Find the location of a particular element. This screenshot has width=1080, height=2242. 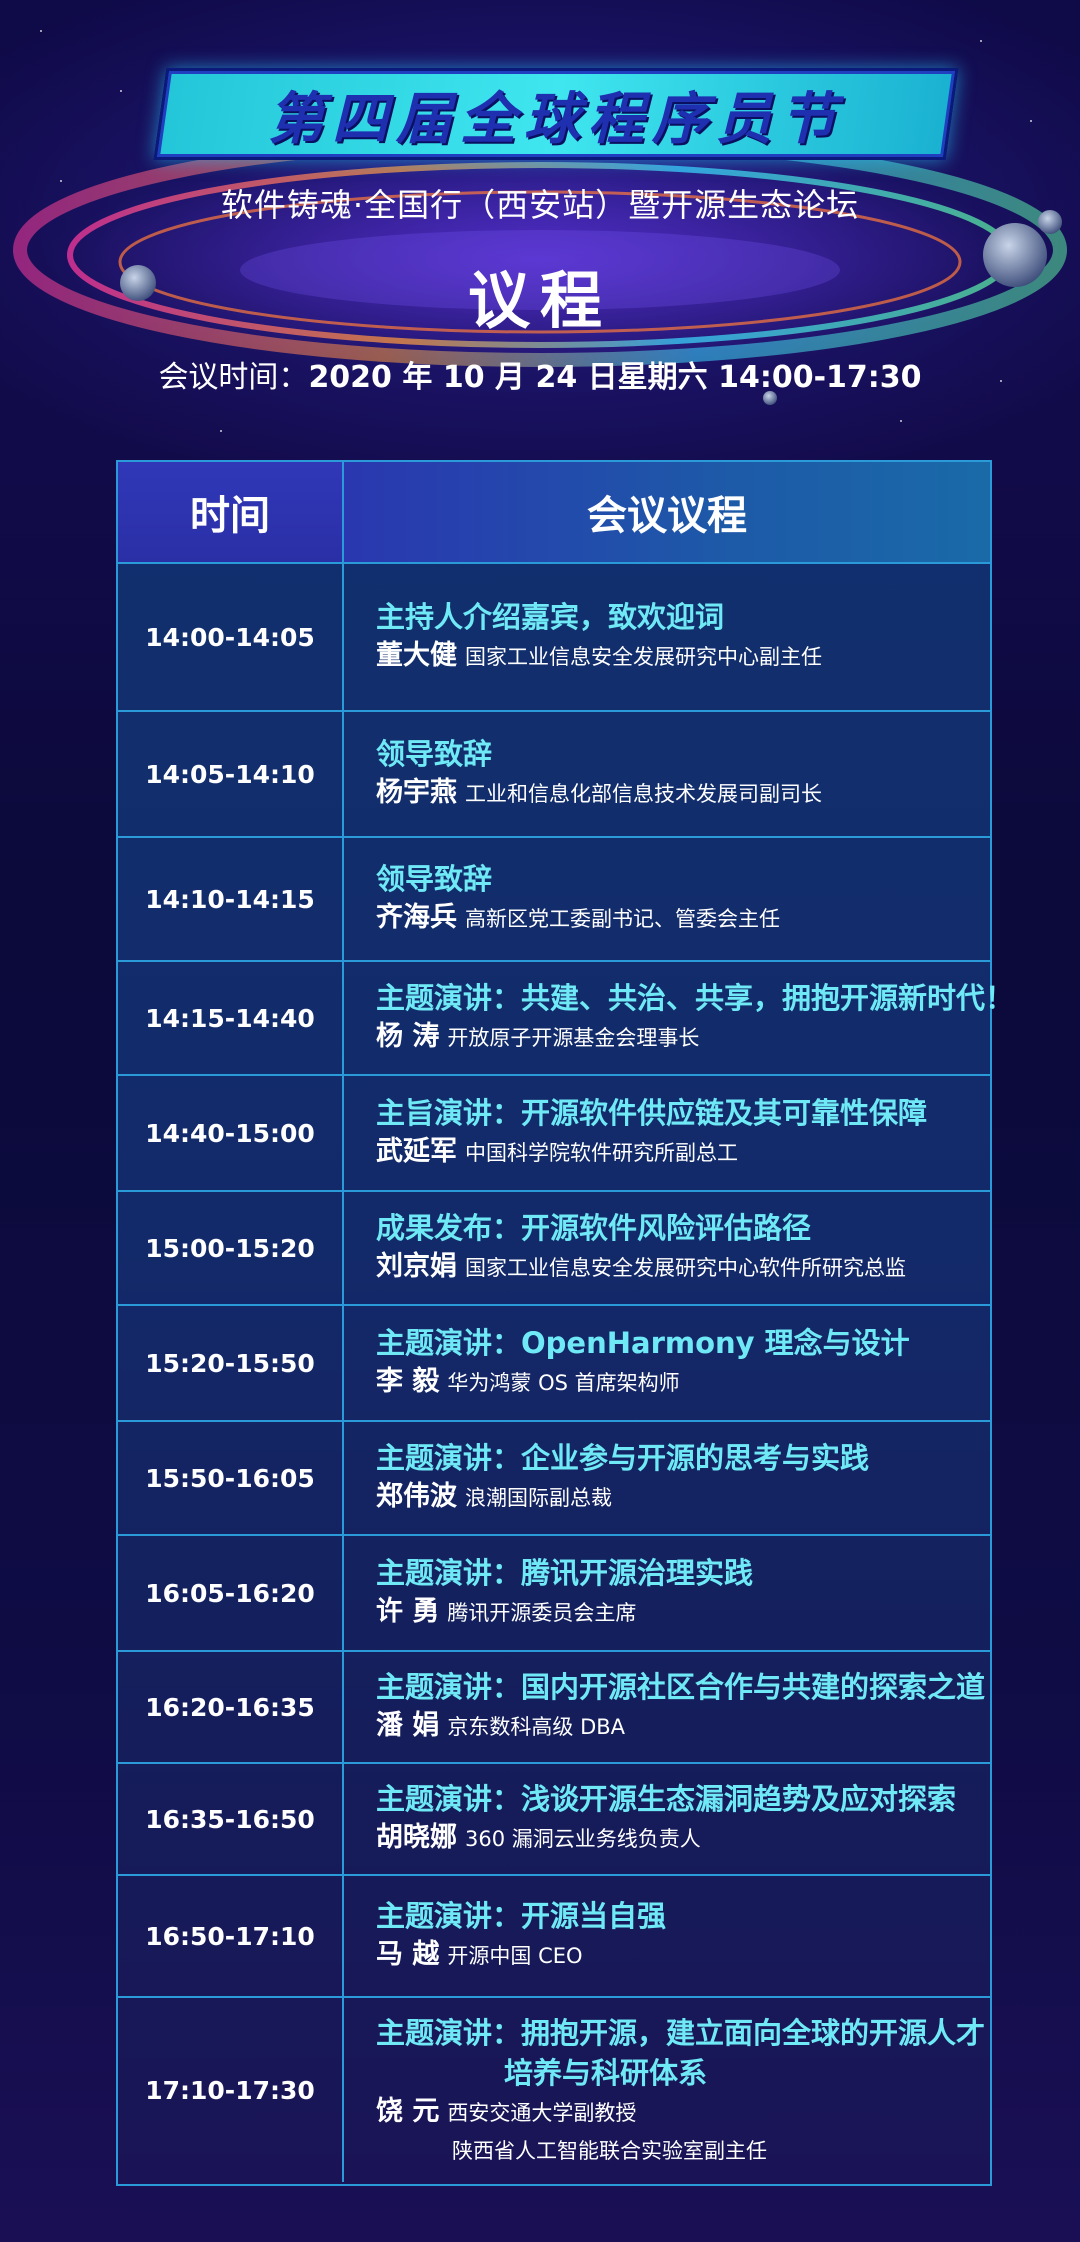

row-speaker: 杨宇燕 is located at coordinates (416, 792).